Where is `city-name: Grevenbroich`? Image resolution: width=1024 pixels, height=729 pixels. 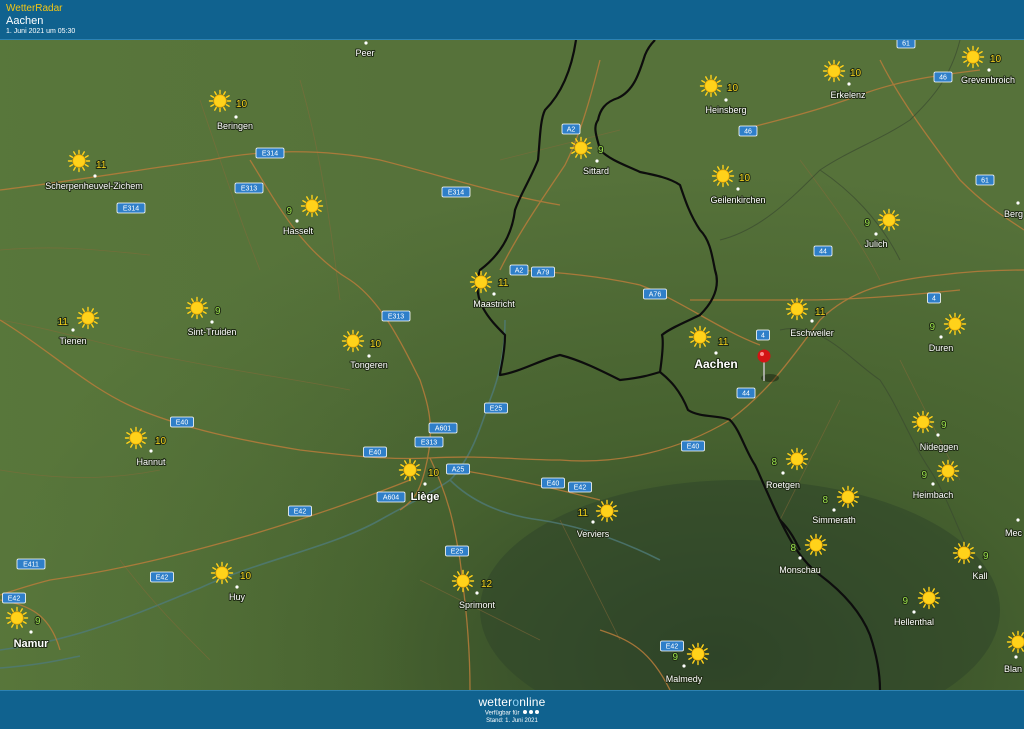 city-name: Grevenbroich is located at coordinates (988, 80).